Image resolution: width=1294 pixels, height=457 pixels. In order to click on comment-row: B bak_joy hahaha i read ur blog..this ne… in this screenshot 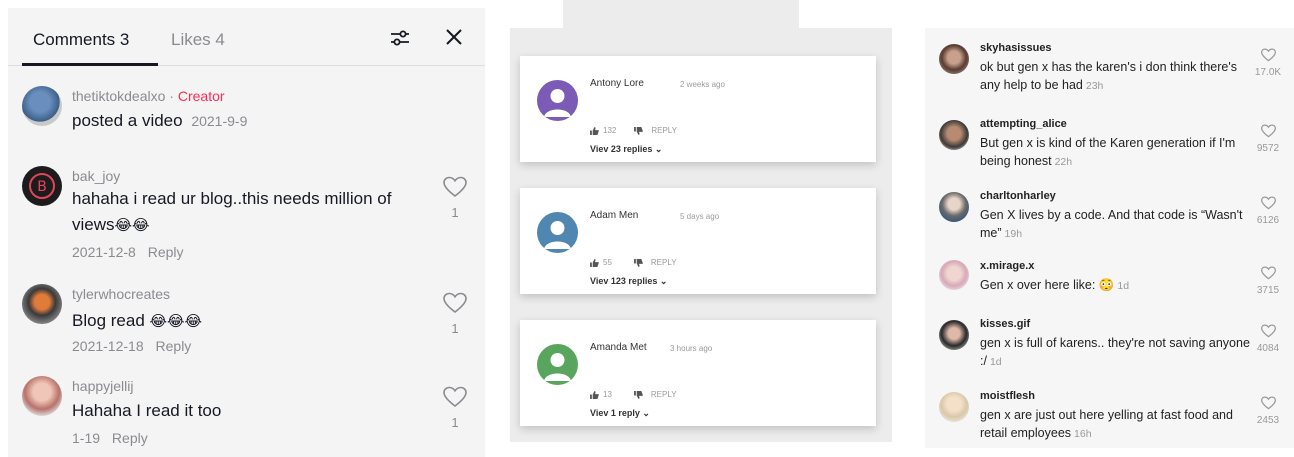, I will do `click(246, 219)`.